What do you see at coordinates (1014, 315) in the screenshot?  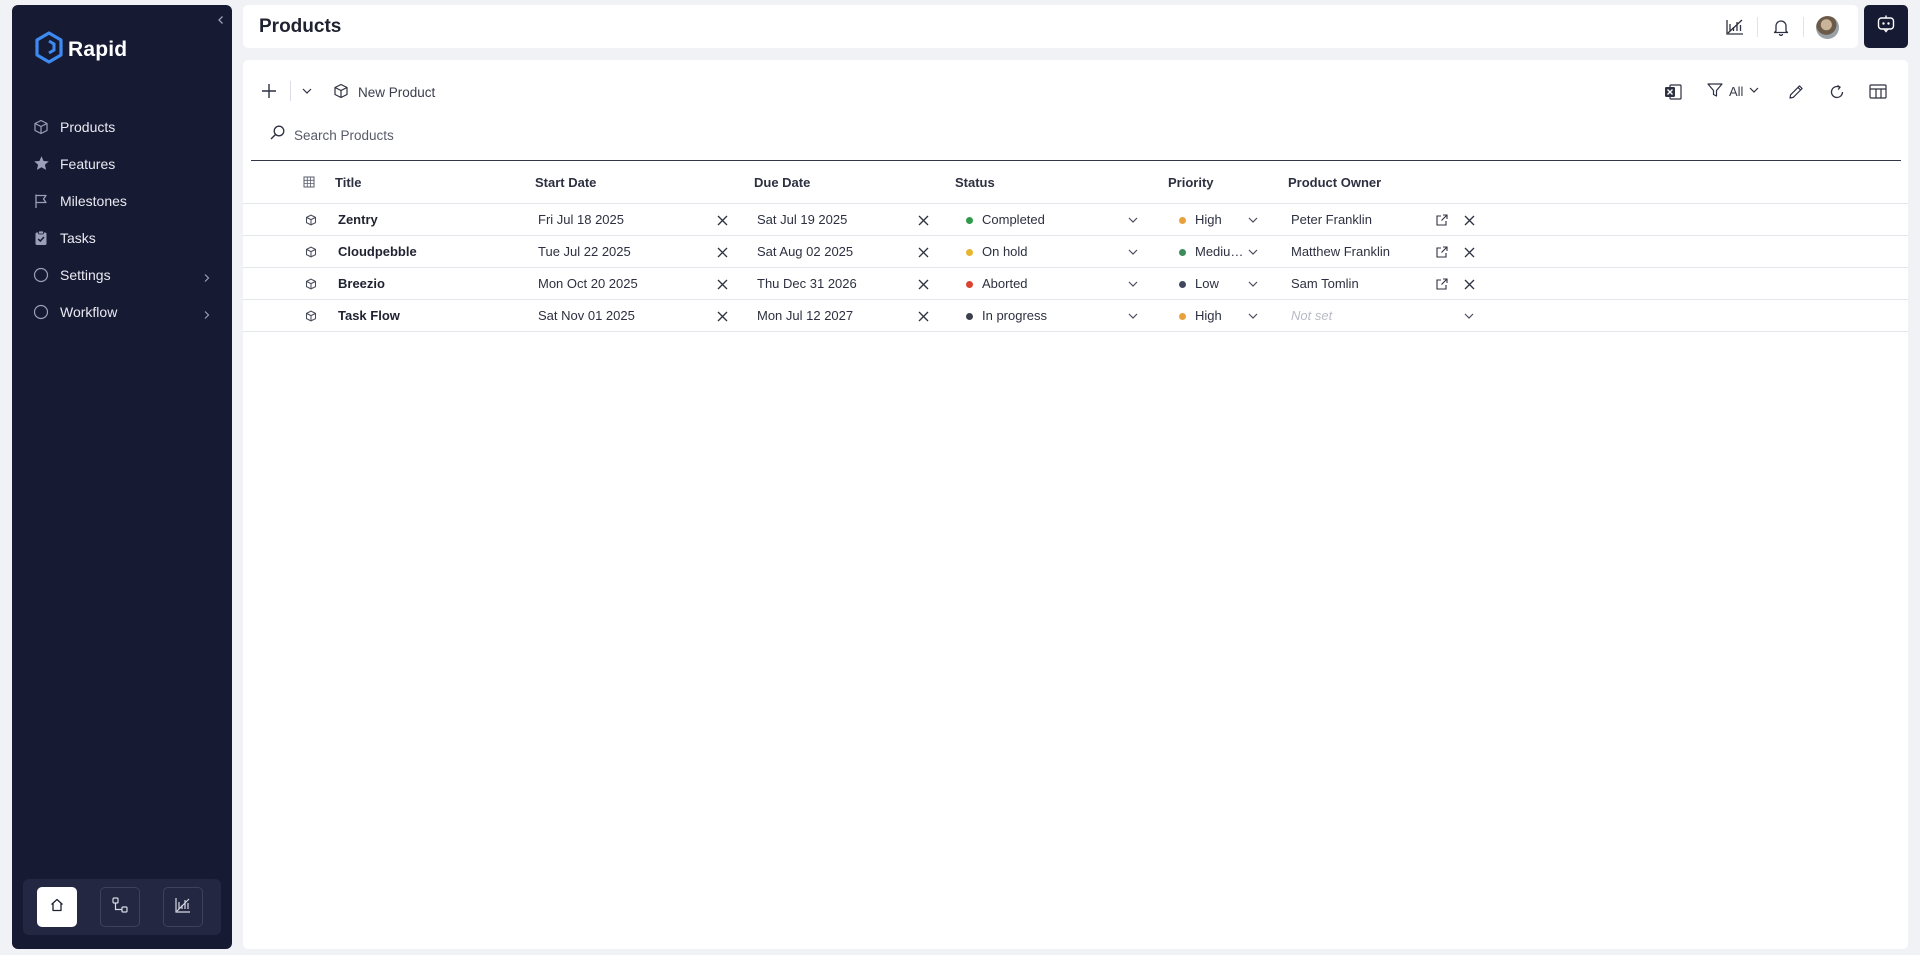 I see `status-value: In progress` at bounding box center [1014, 315].